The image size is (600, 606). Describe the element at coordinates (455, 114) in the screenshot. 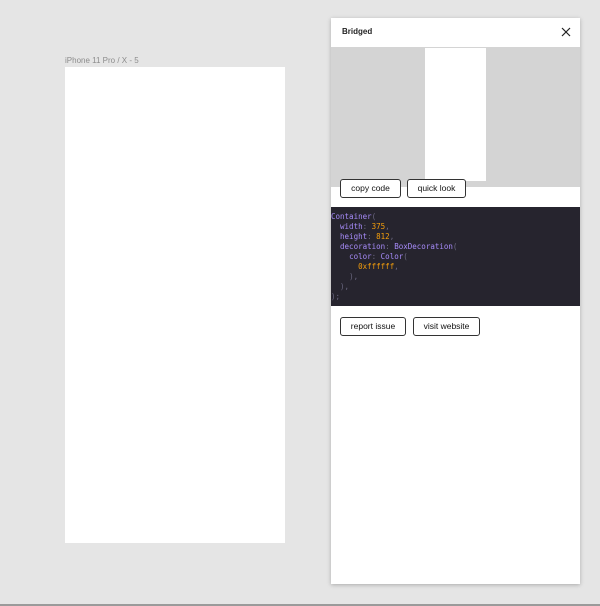

I see `preview-frame` at that location.